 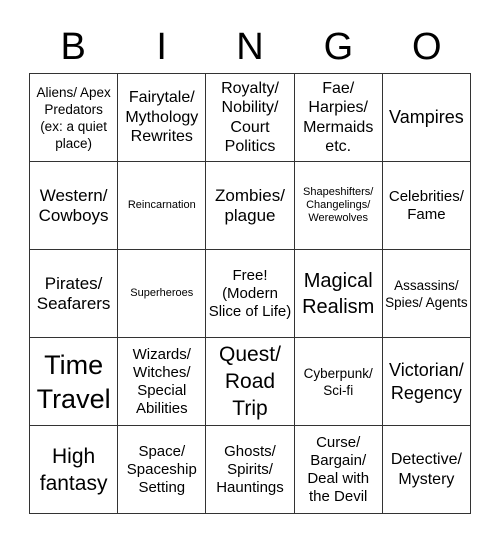 I want to click on cell-label: Cyberpunk/ Sci-fi, so click(x=338, y=381).